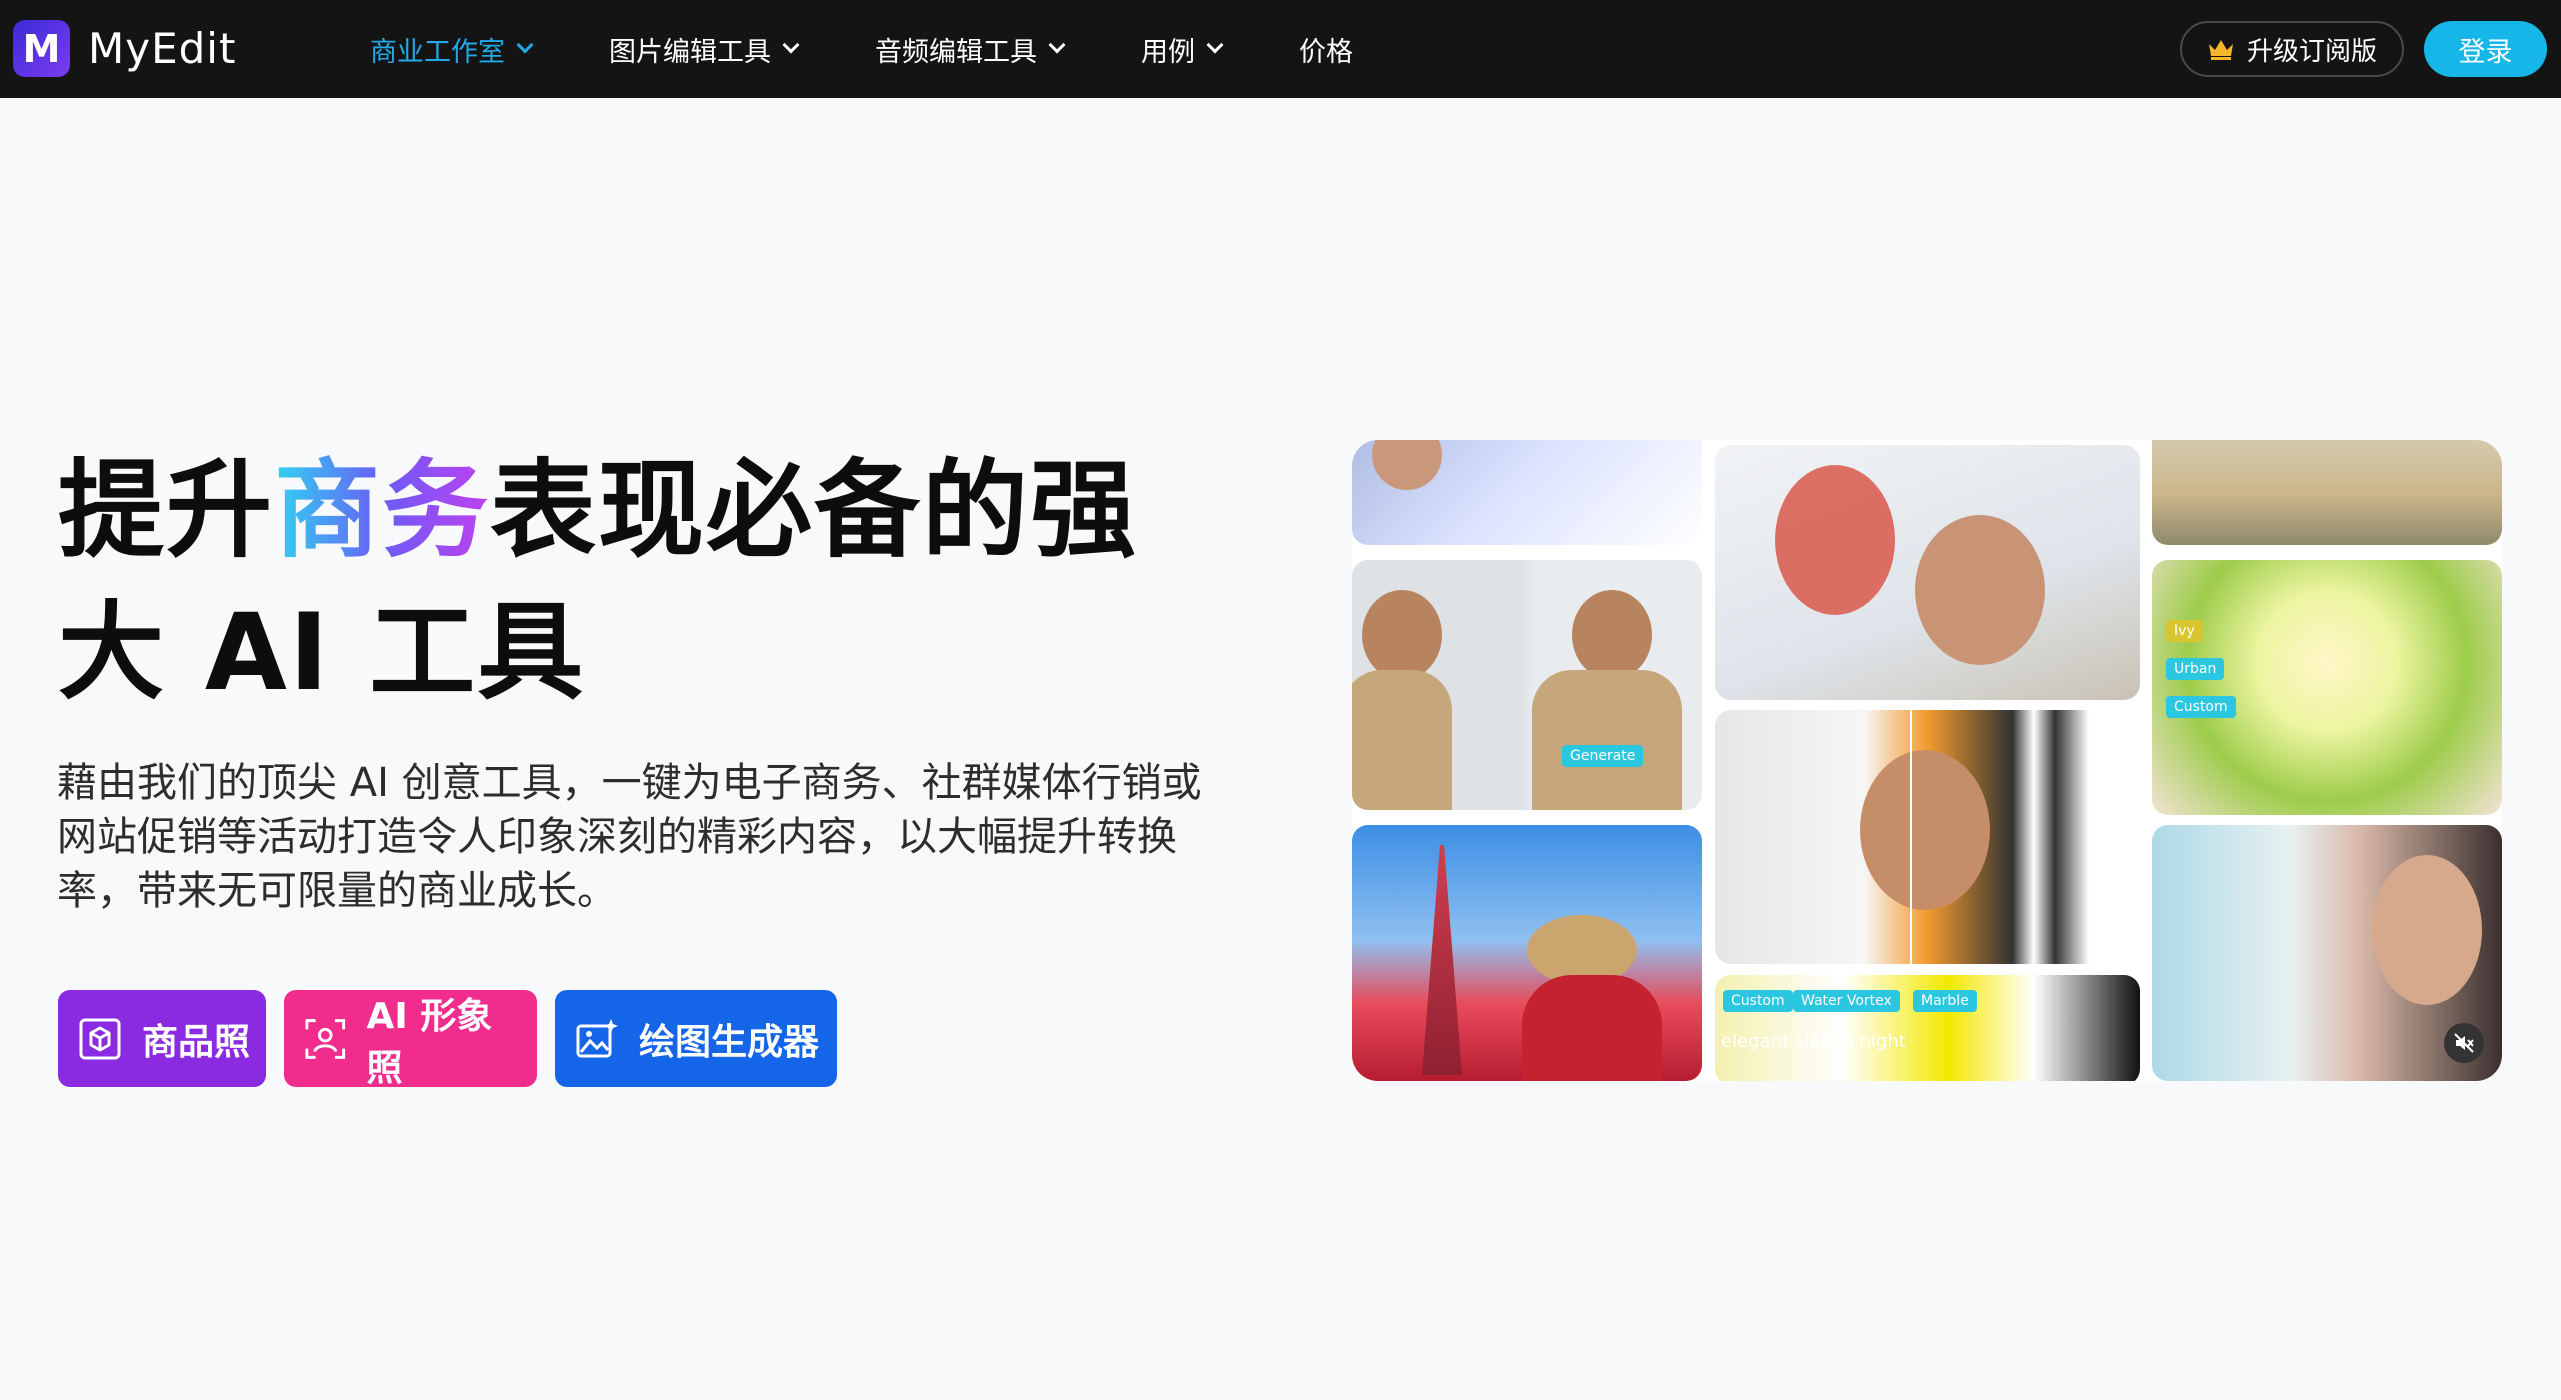  I want to click on menu-item-audio-tools: 音频编辑工具, so click(970, 49).